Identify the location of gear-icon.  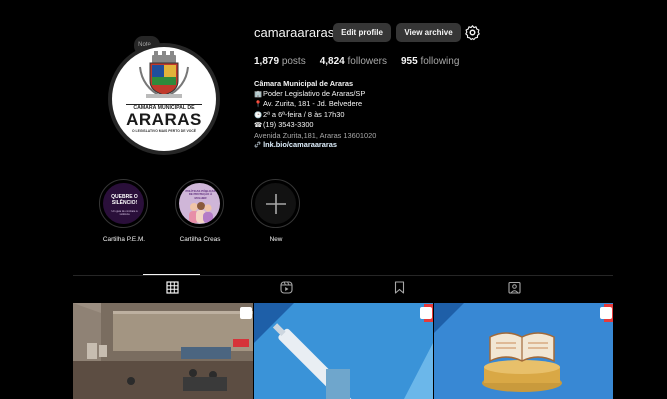
(472, 32).